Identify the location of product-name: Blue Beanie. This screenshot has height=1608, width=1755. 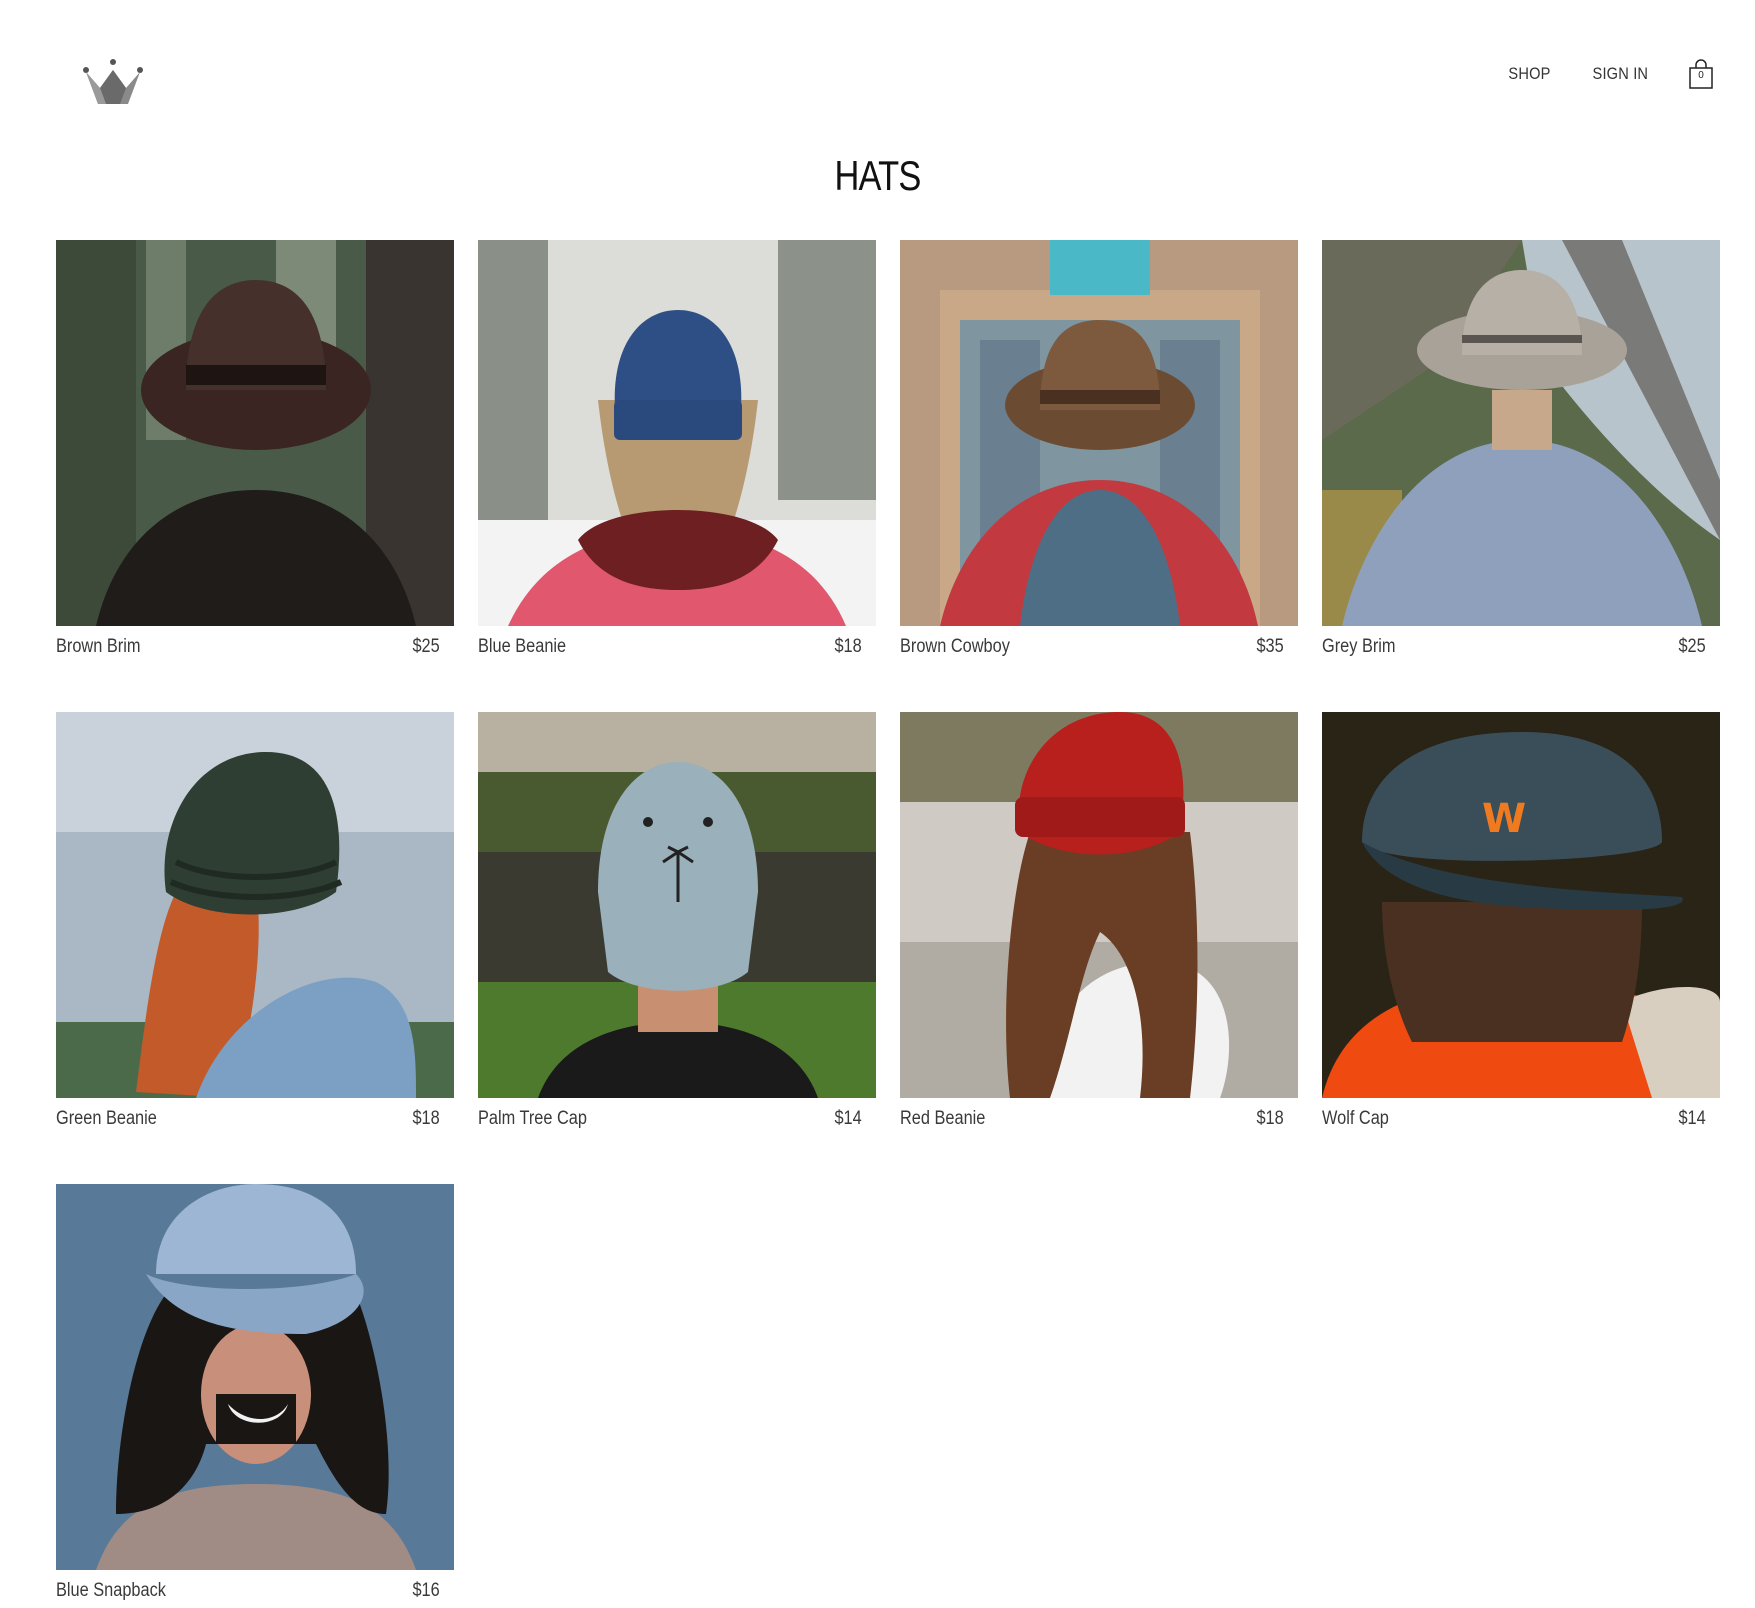
(522, 646).